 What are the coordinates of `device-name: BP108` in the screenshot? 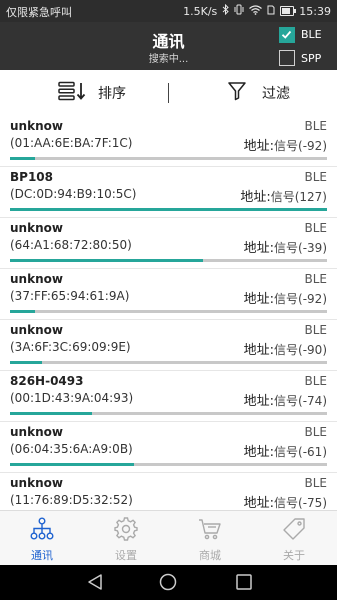 It's located at (31, 177).